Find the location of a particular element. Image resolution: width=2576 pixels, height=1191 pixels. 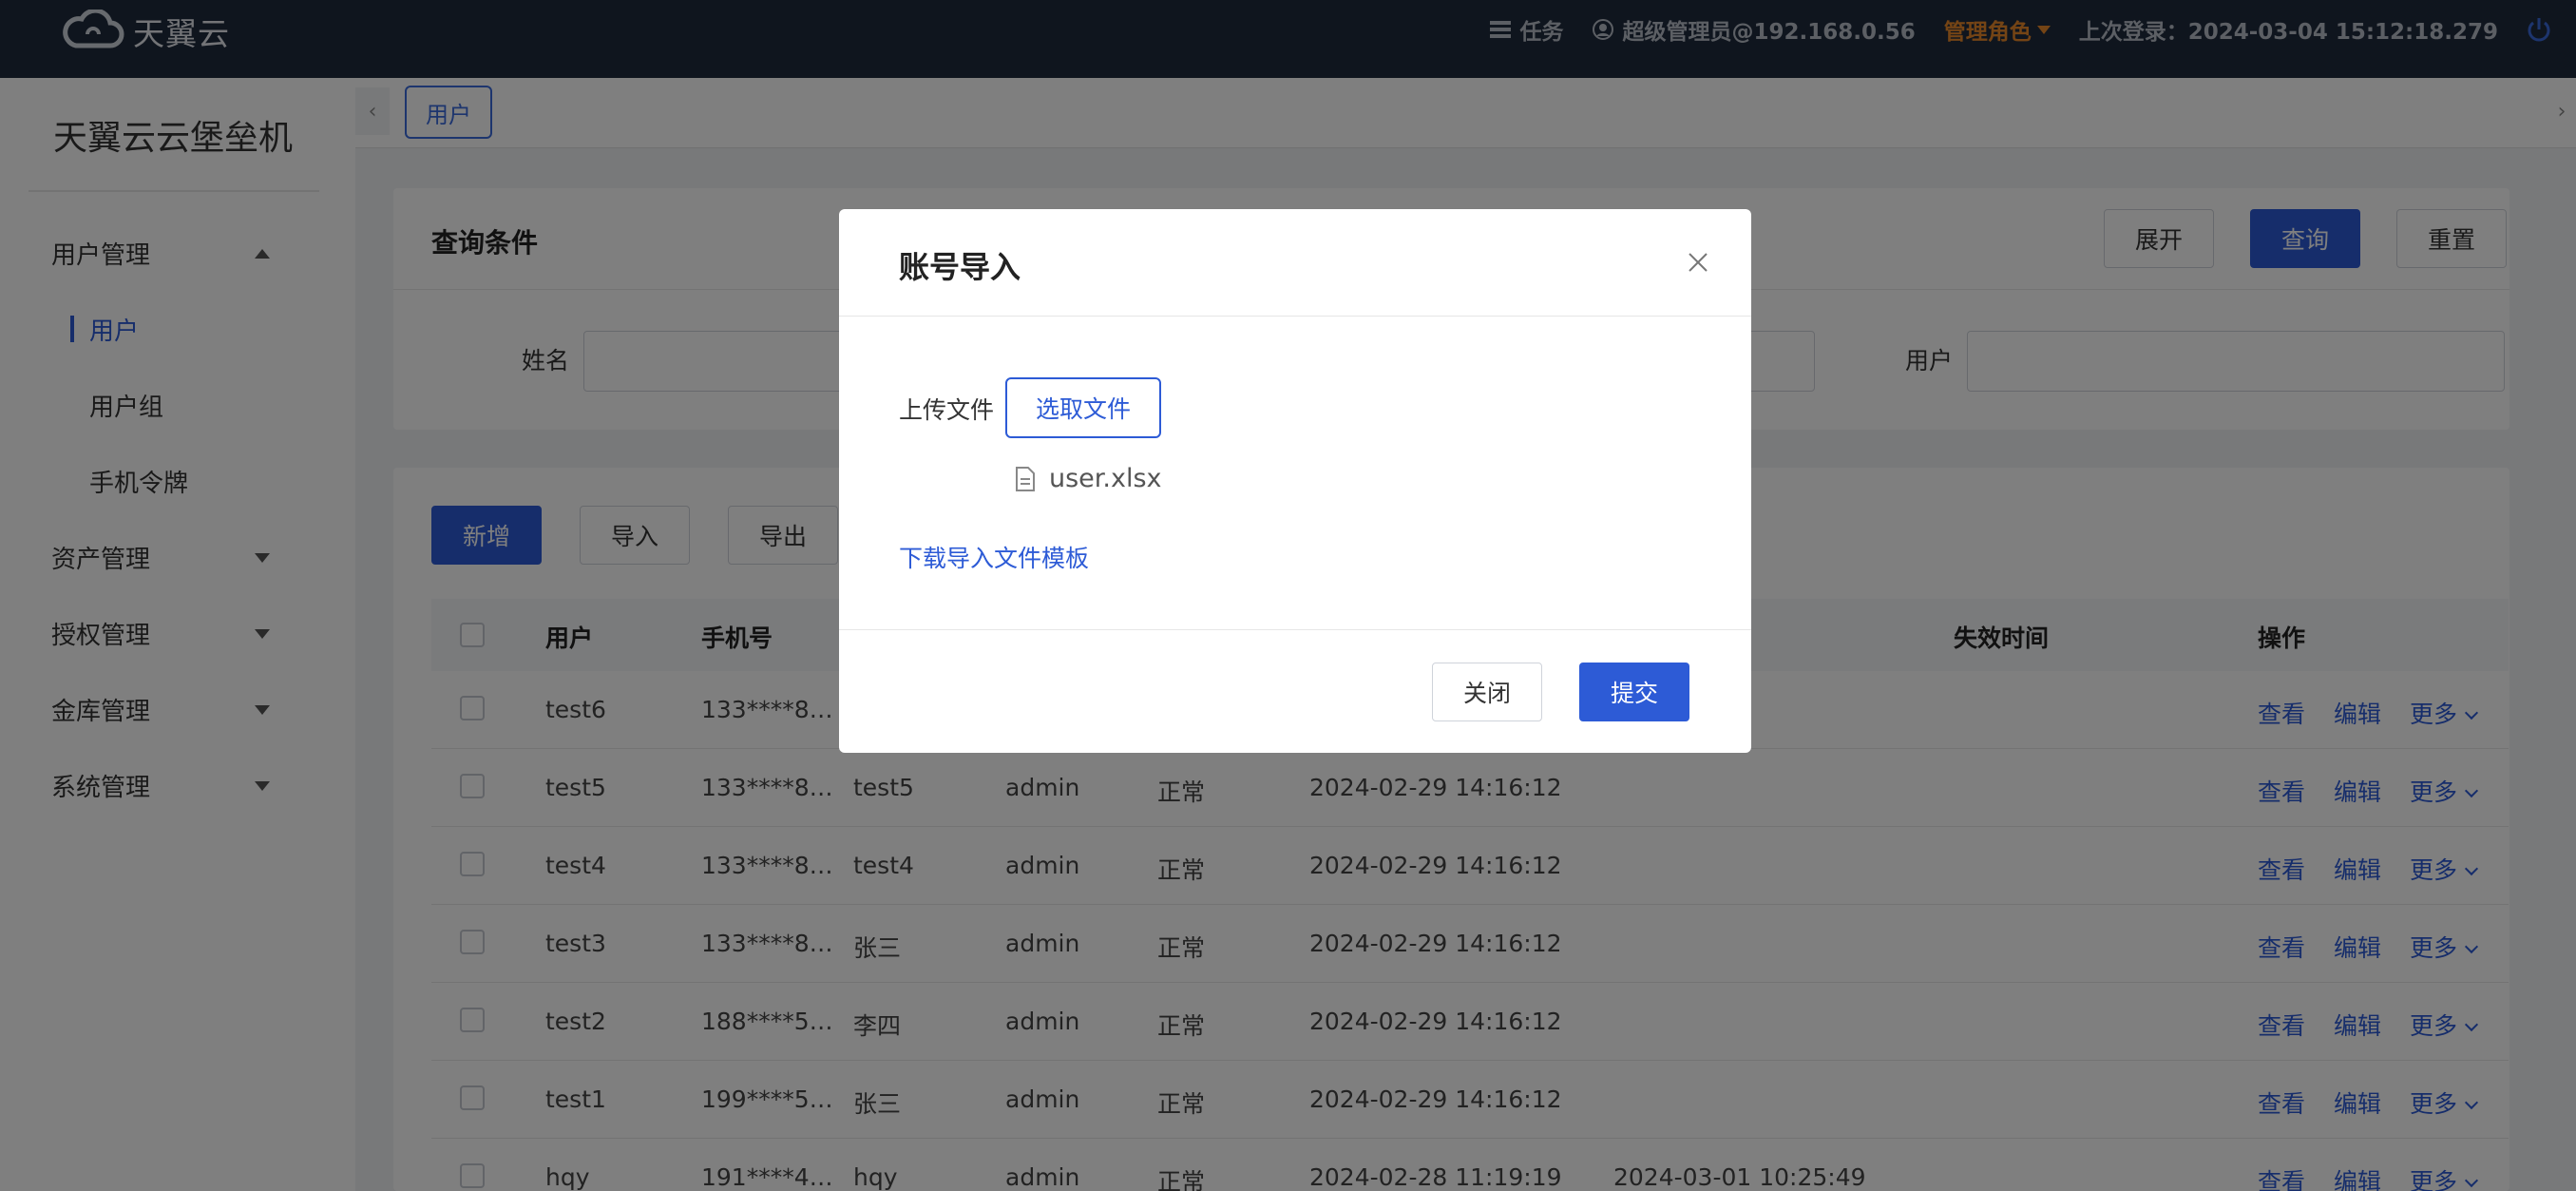

submit-button: 提交 is located at coordinates (1634, 692).